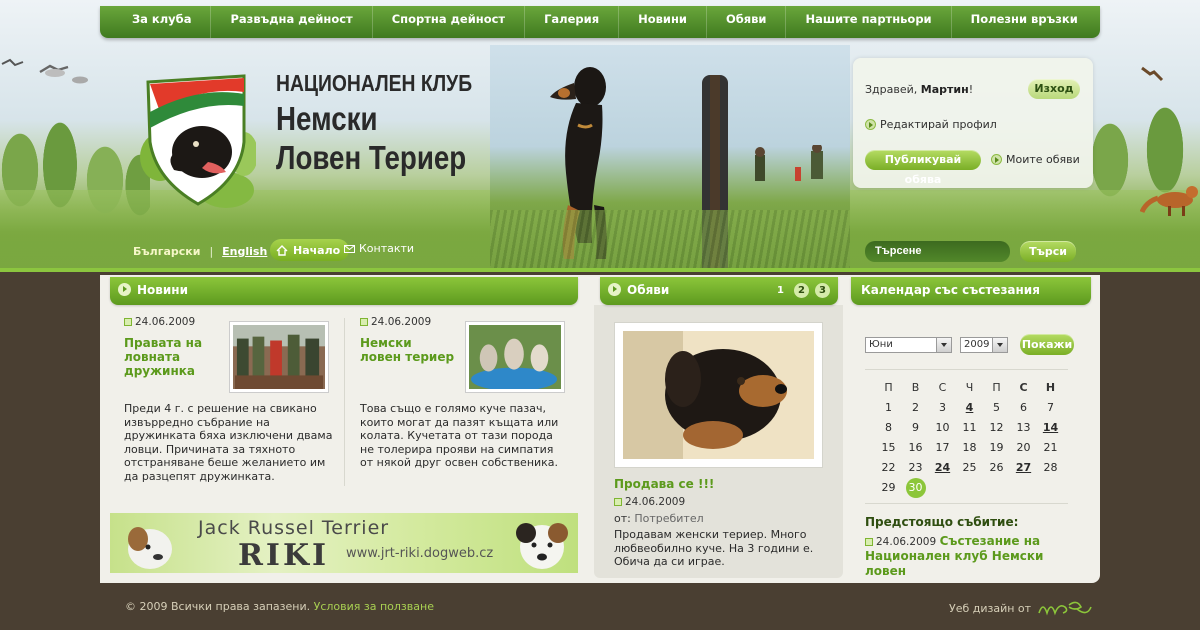  Describe the element at coordinates (984, 345) in the screenshot. I see `year-select: 2009` at that location.